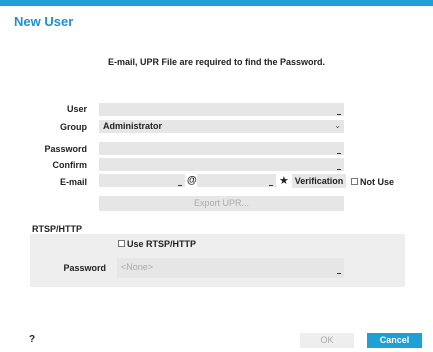 Image resolution: width=433 pixels, height=352 pixels. What do you see at coordinates (284, 180) in the screenshot?
I see `star-icon: ★` at bounding box center [284, 180].